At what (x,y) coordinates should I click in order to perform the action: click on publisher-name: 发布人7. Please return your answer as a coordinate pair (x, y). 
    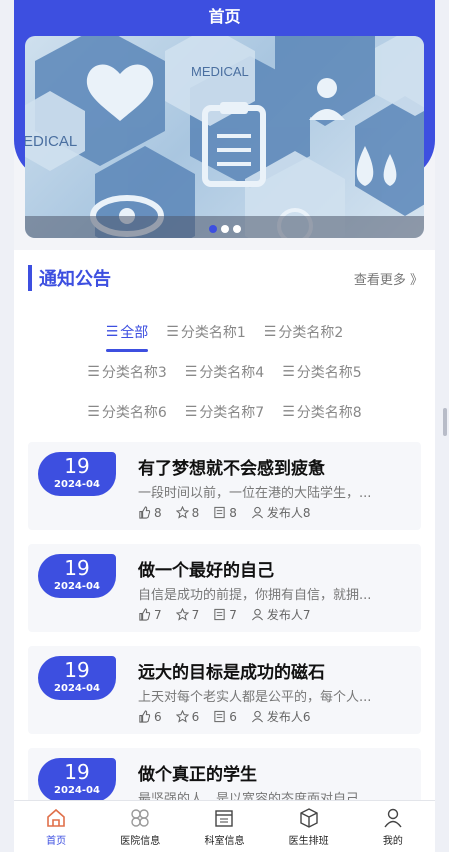
    Looking at the image, I should click on (288, 615).